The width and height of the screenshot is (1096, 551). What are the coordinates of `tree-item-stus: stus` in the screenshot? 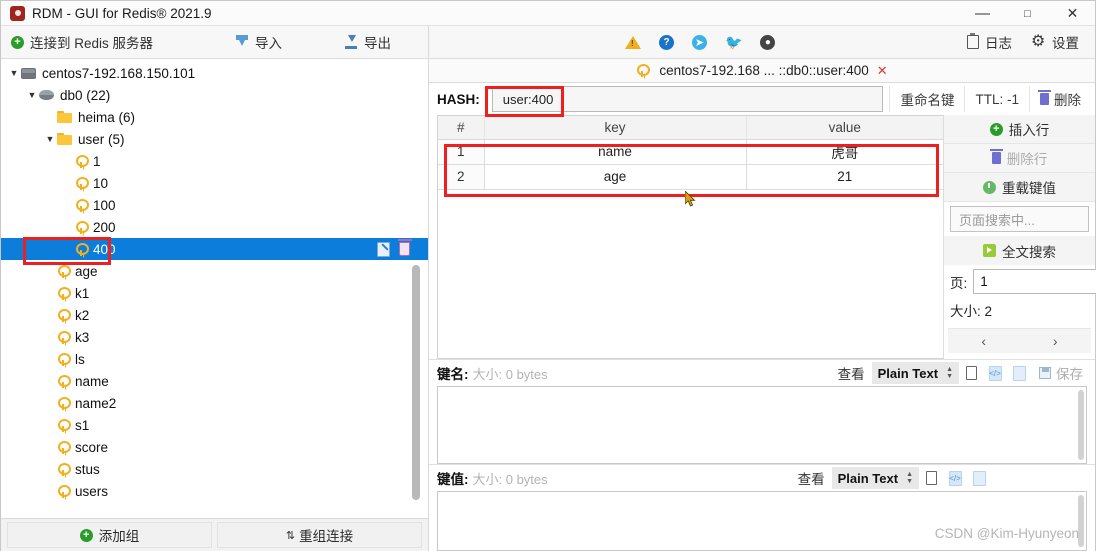 It's located at (214, 469).